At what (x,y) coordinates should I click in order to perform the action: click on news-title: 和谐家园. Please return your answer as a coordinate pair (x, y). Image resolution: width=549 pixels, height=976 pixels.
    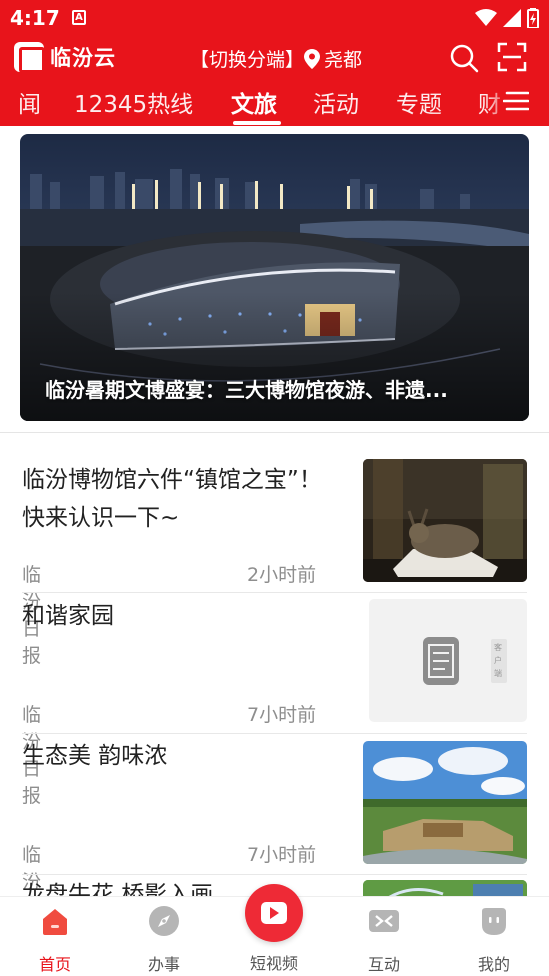
    Looking at the image, I should click on (172, 616).